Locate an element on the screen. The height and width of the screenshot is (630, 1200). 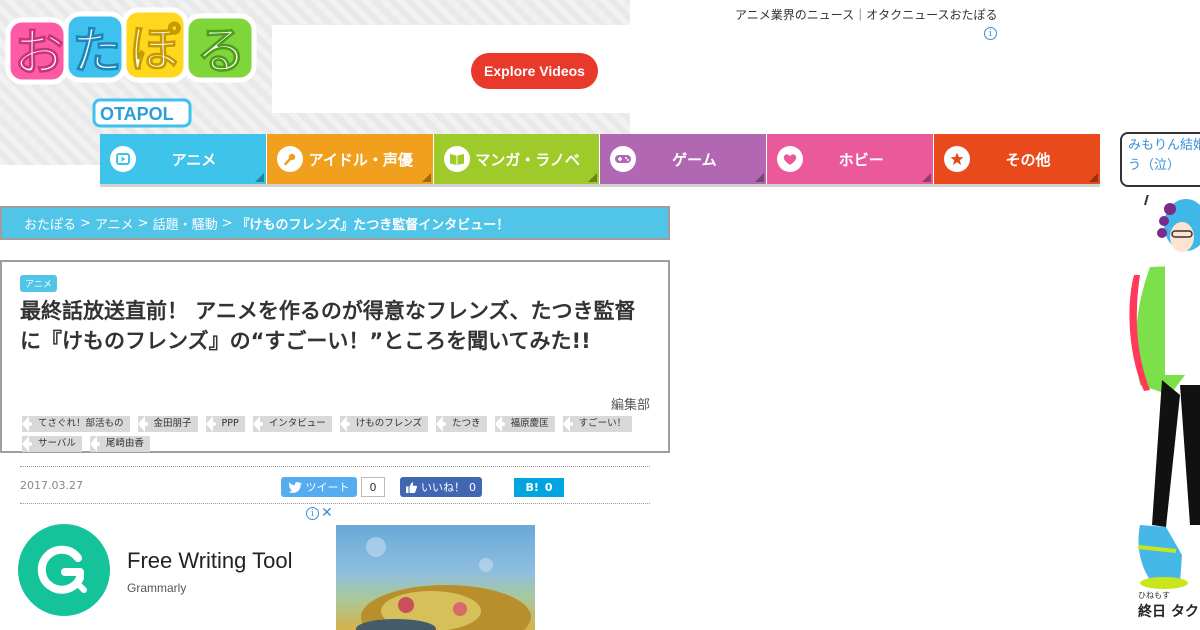
like-count: 0 is located at coordinates (472, 487).